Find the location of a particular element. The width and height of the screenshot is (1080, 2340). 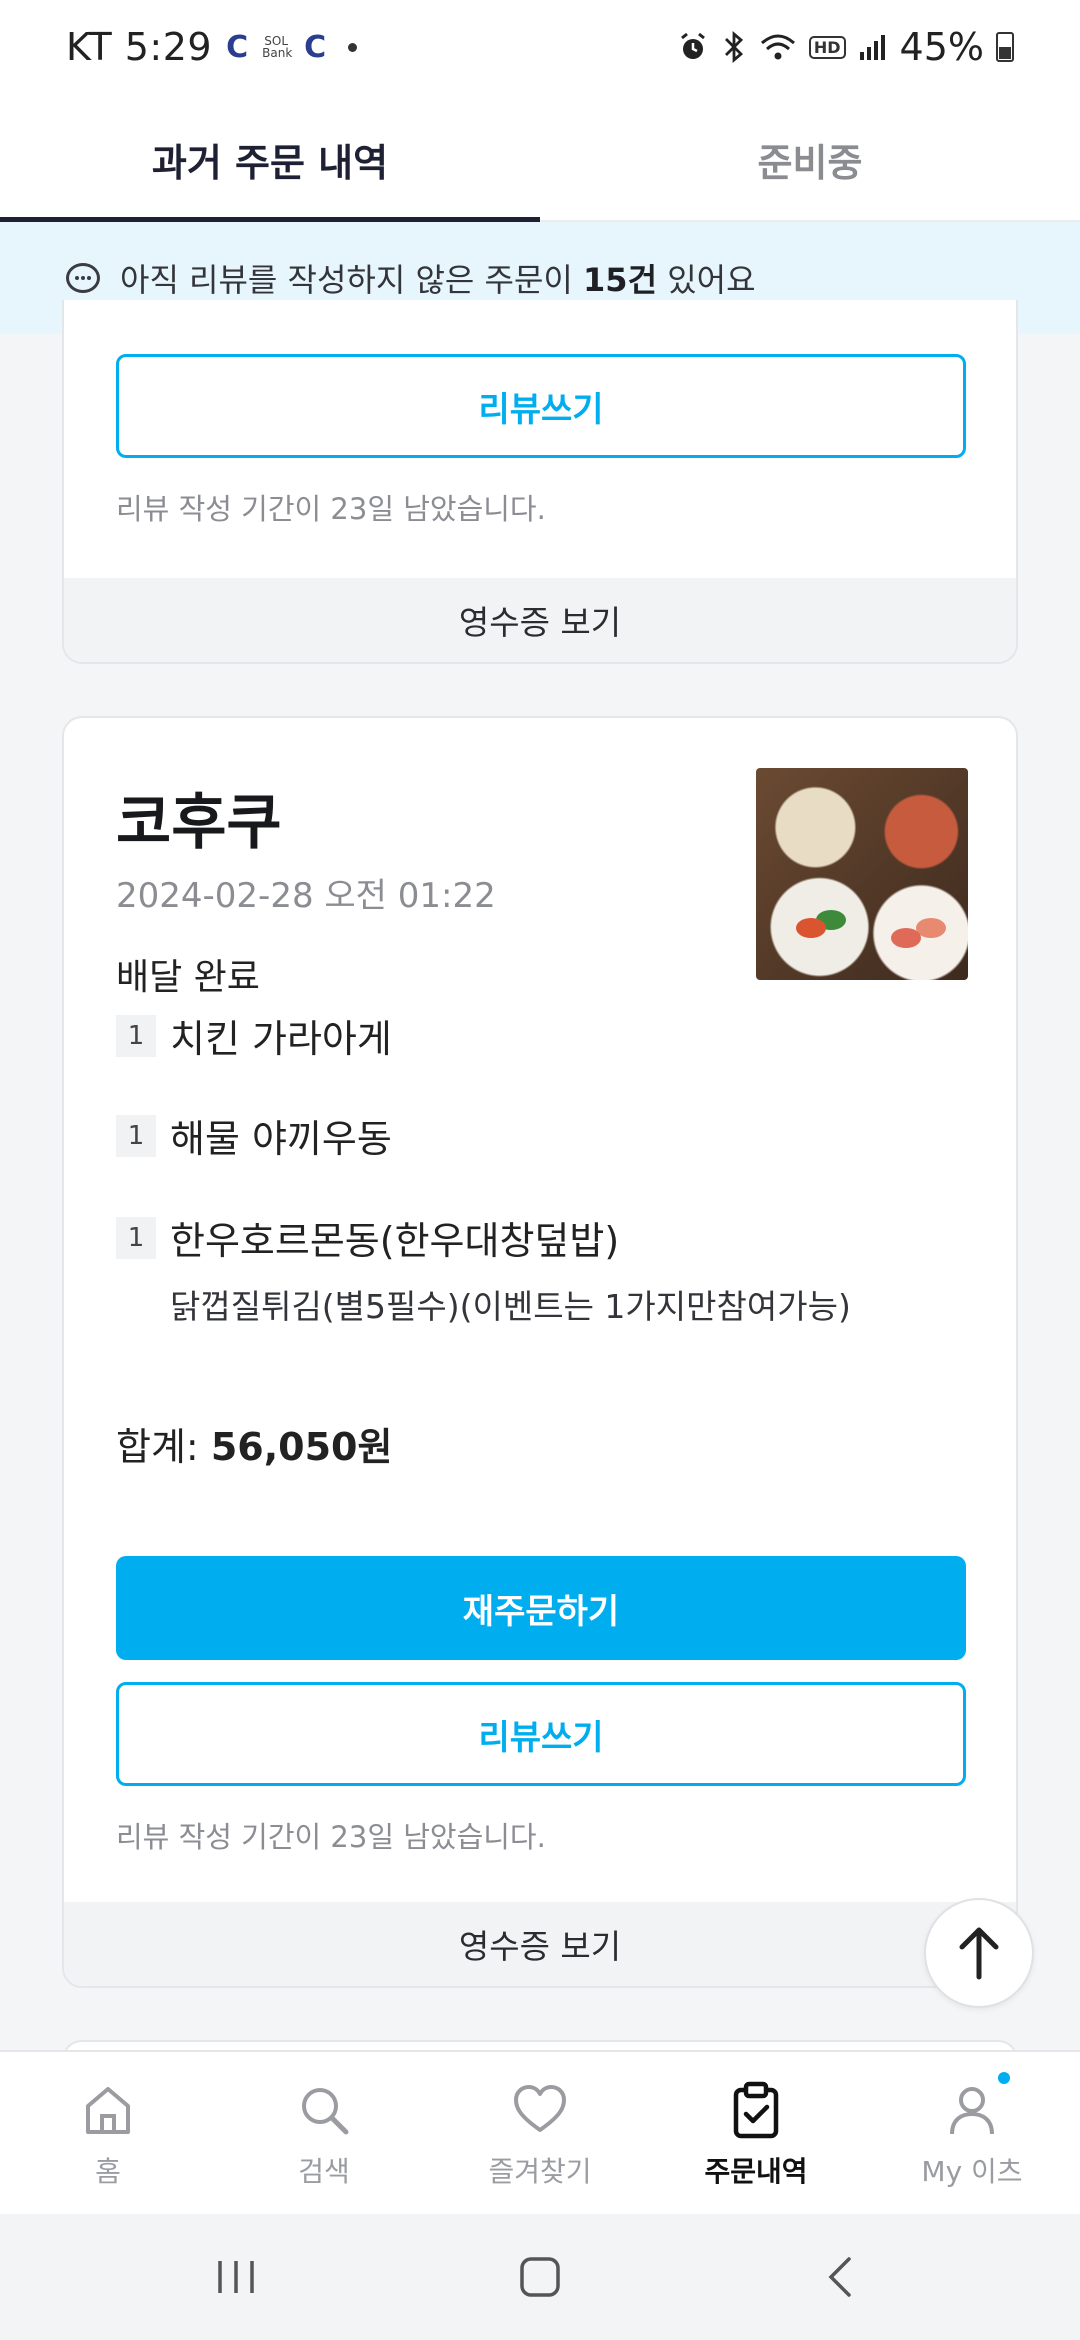

nav-orders: 주문내역 is located at coordinates (756, 2134).